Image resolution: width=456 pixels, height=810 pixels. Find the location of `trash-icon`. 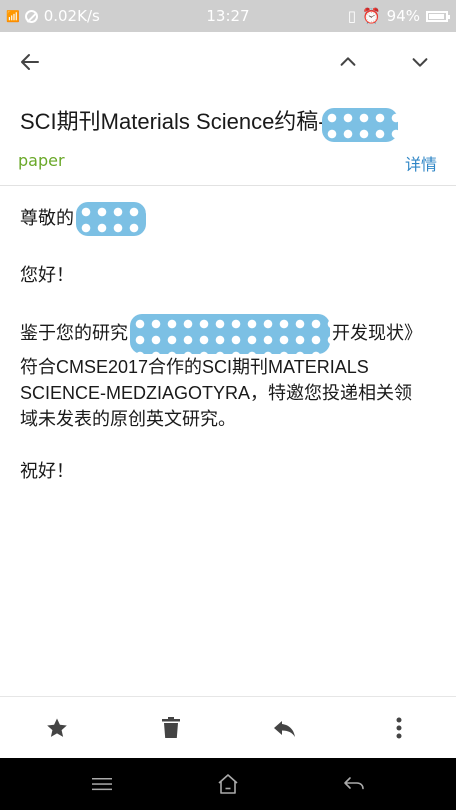

trash-icon is located at coordinates (171, 727).